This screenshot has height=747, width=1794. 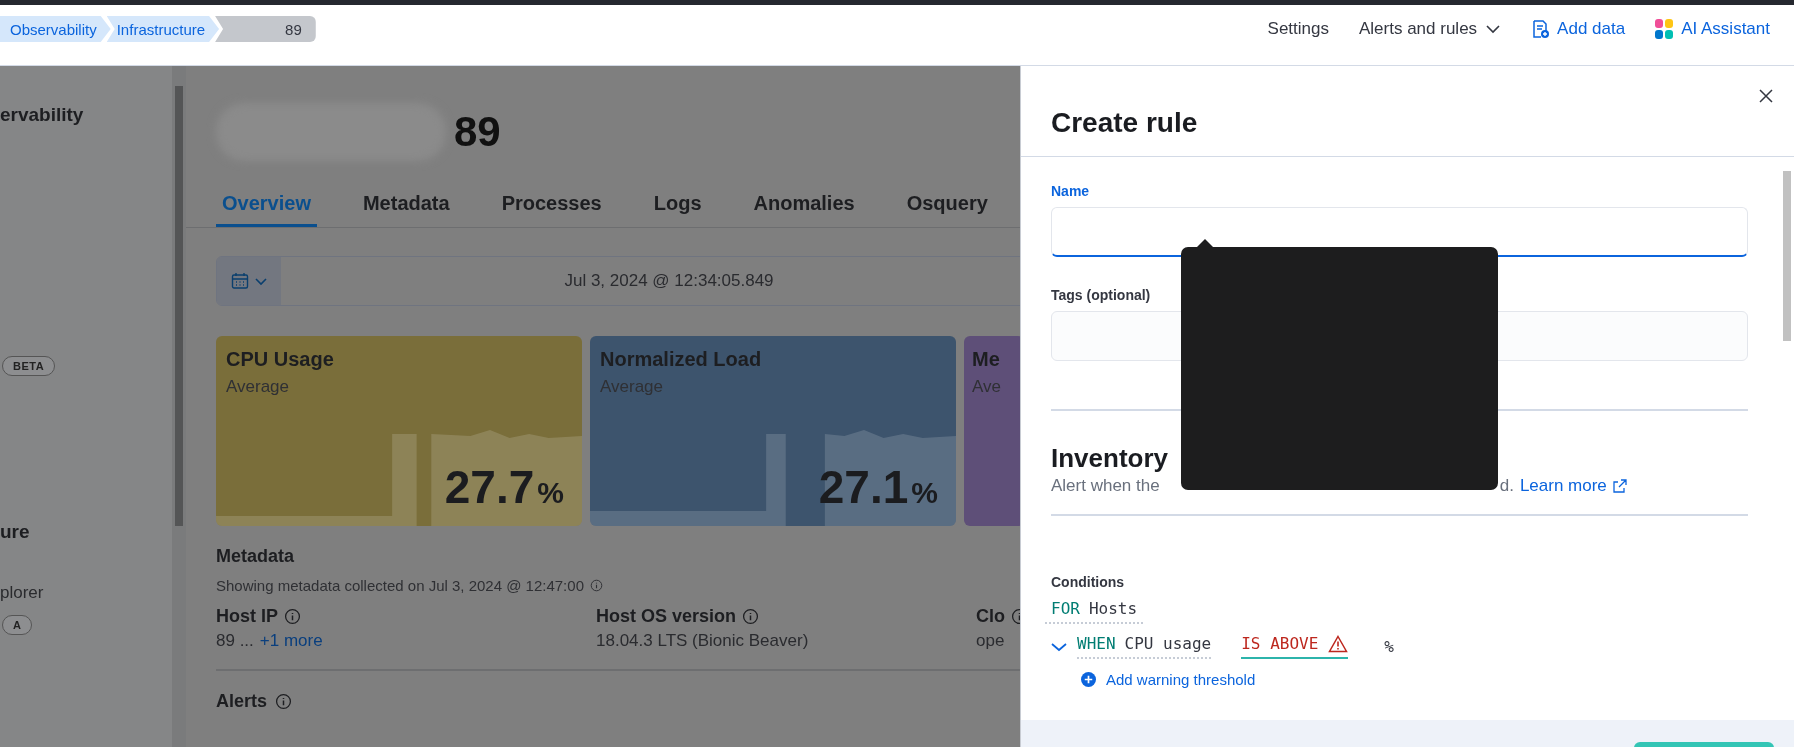 I want to click on tab: Metadata, so click(x=406, y=206).